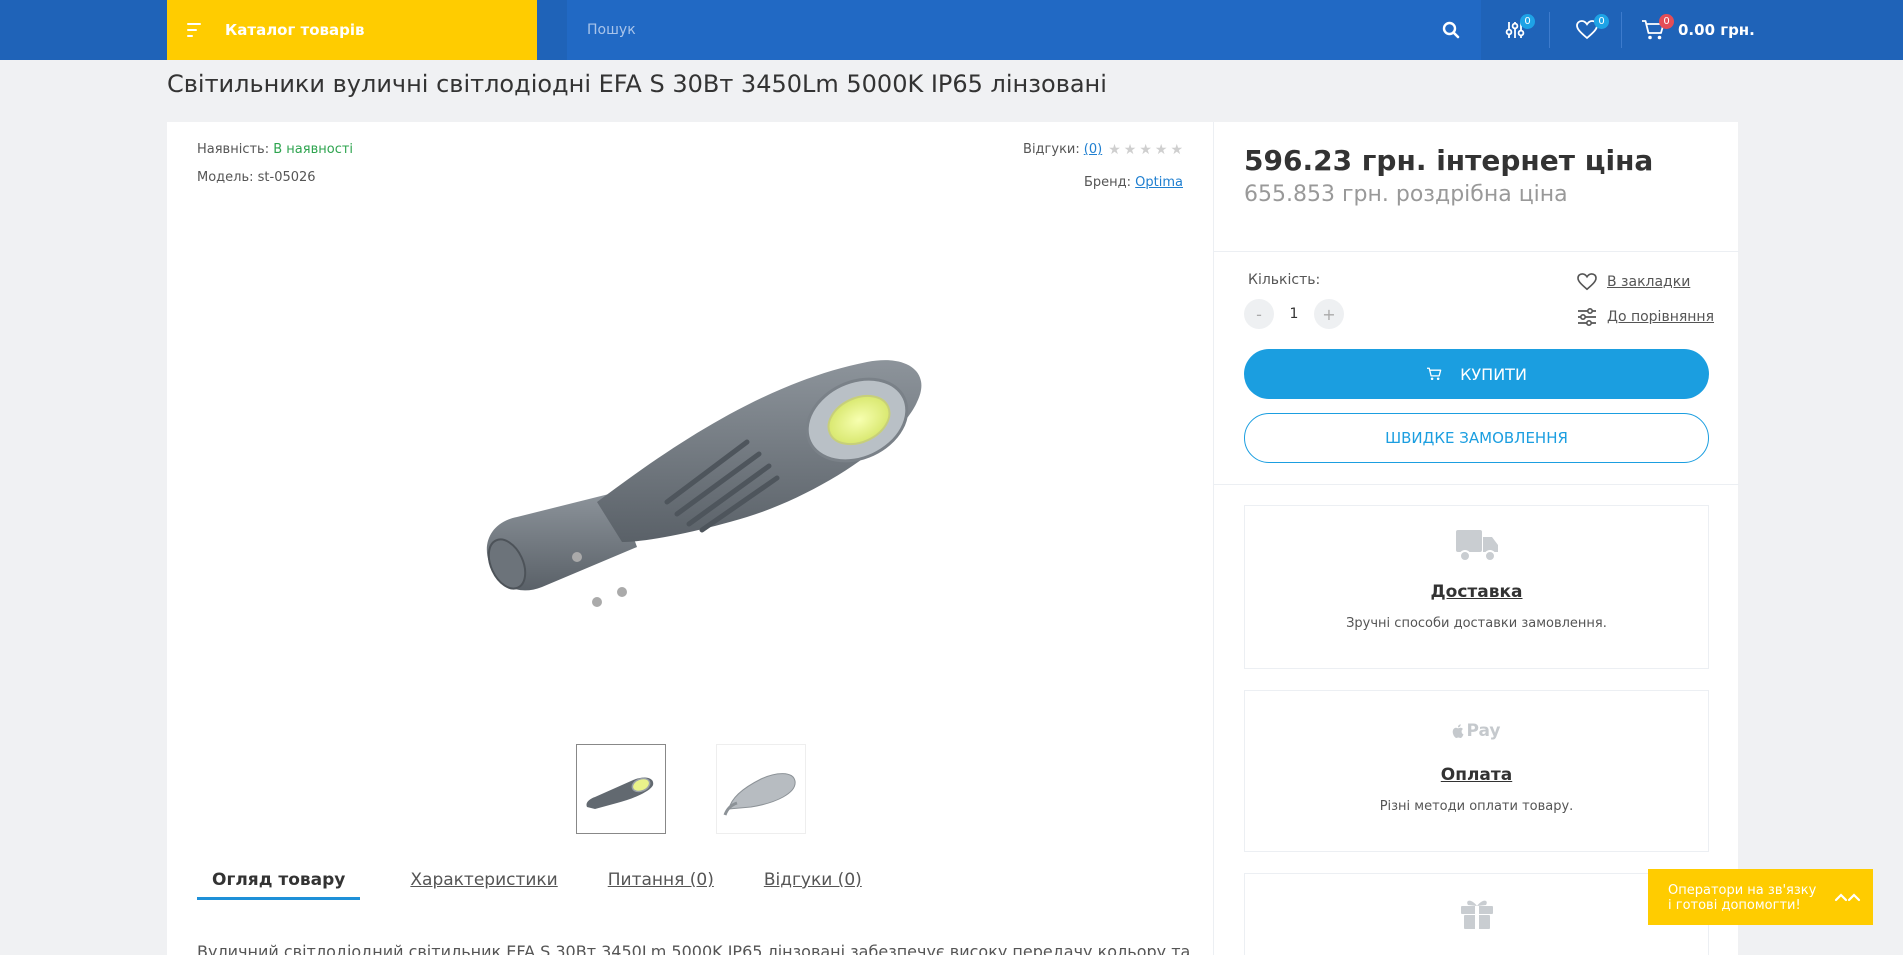 This screenshot has width=1903, height=955. I want to click on delivery-text: Зручні способи доставки замовлення., so click(1476, 623).